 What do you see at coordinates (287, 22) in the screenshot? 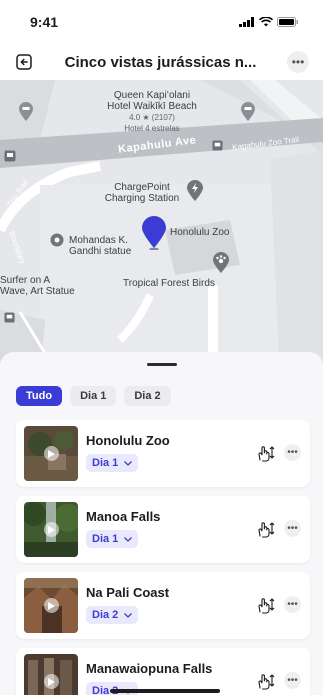
I see `battery-icon` at bounding box center [287, 22].